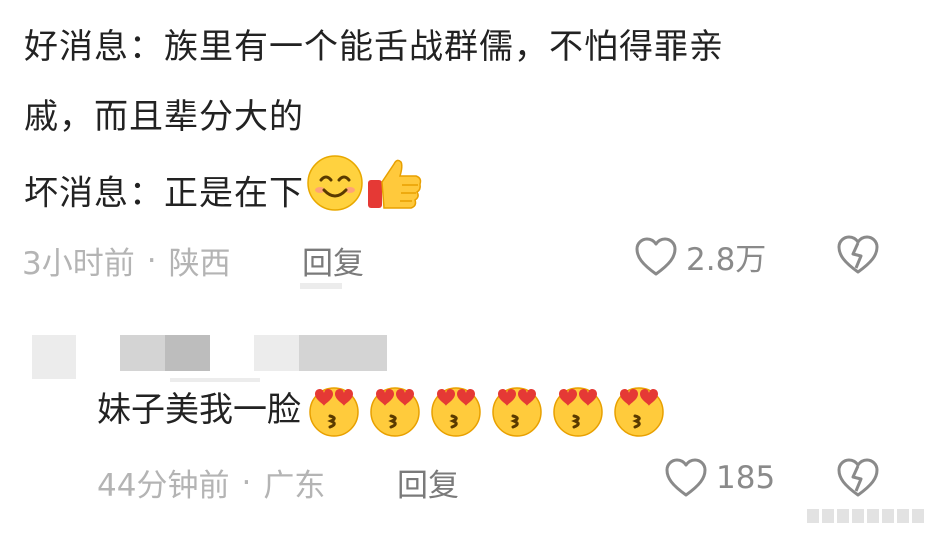 Image resolution: width=934 pixels, height=533 pixels. I want to click on redacted-avatar, so click(54, 357).